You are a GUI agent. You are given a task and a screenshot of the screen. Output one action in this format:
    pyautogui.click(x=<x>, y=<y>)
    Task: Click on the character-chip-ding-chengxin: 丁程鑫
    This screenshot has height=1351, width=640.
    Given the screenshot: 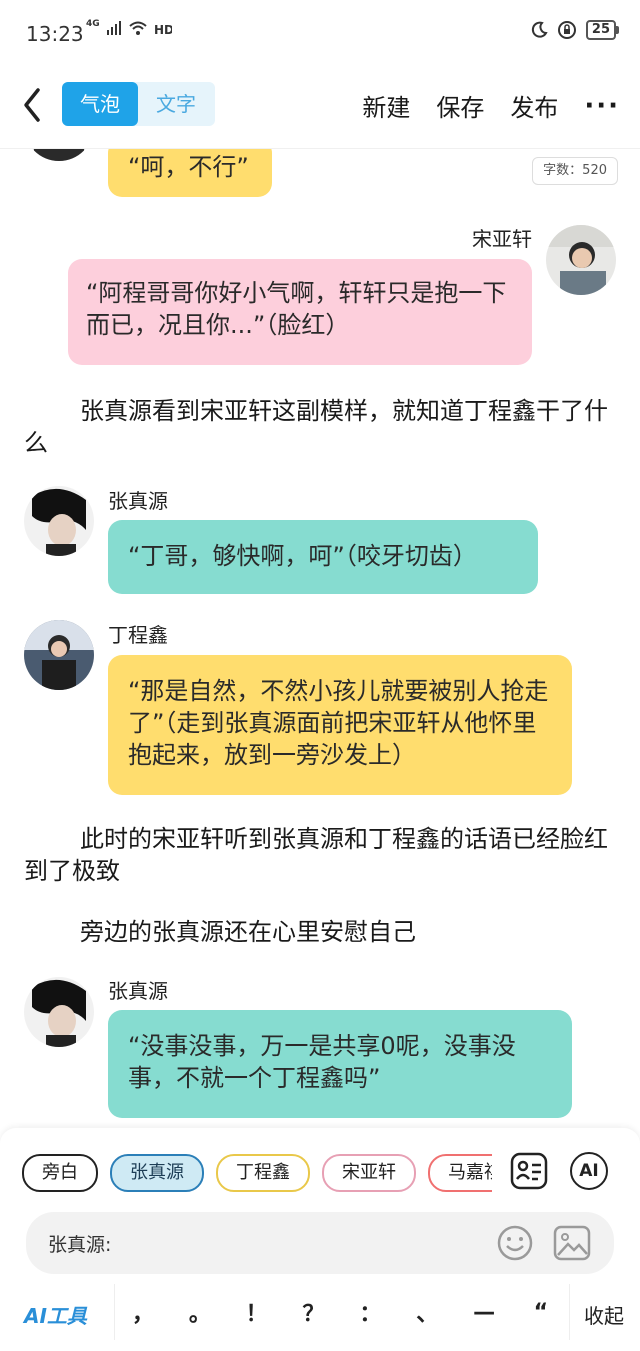 What is the action you would take?
    pyautogui.click(x=263, y=1173)
    